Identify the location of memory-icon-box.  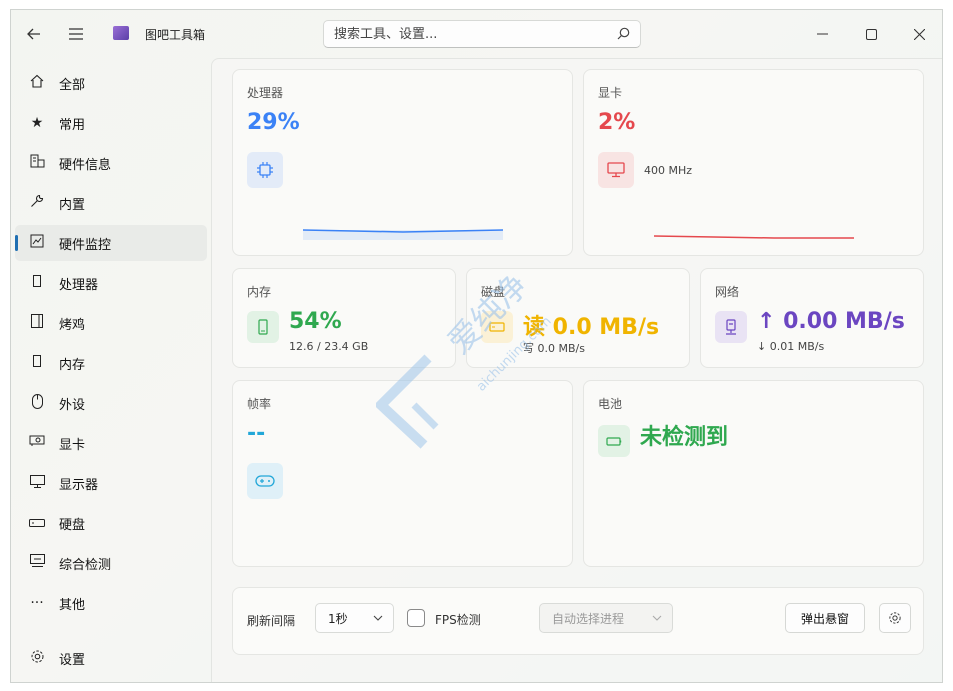
(263, 327).